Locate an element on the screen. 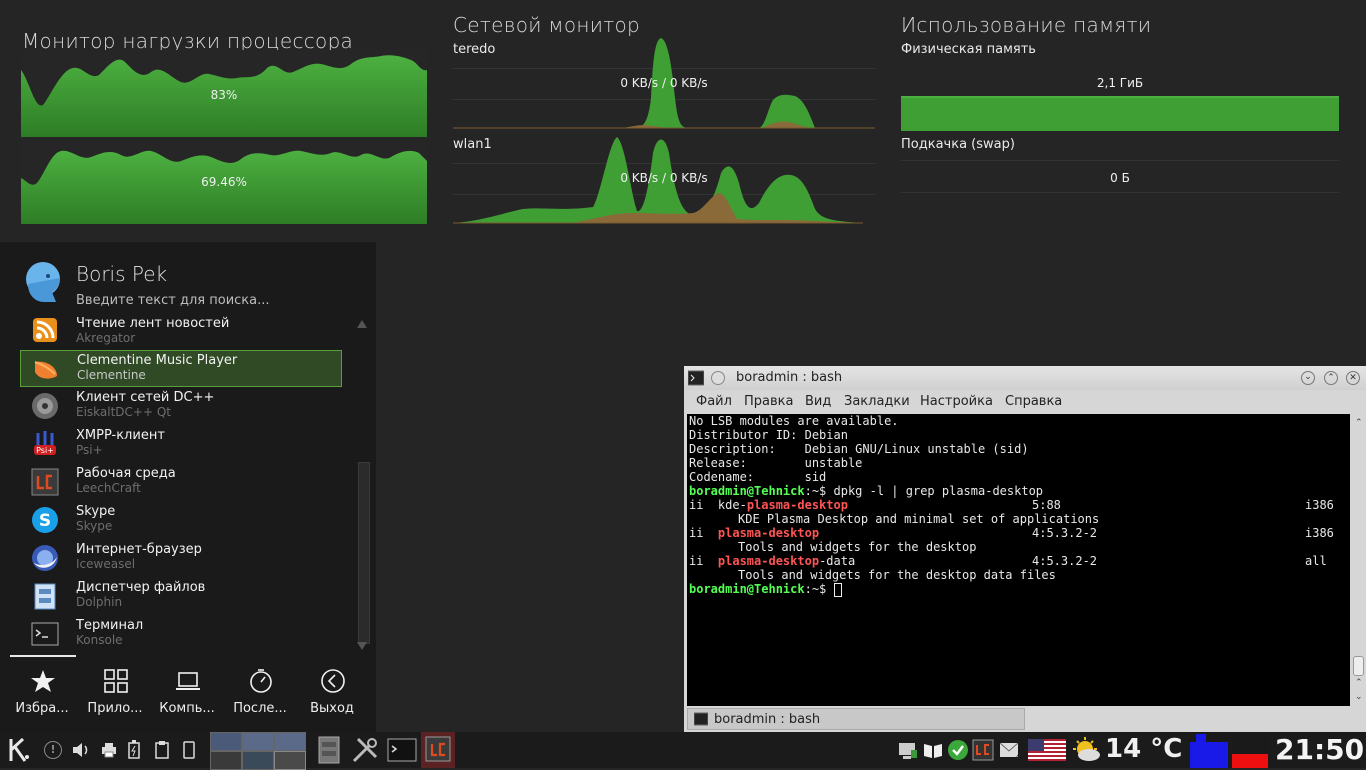 The height and width of the screenshot is (770, 1366). svg-text: S is located at coordinates (45, 521).